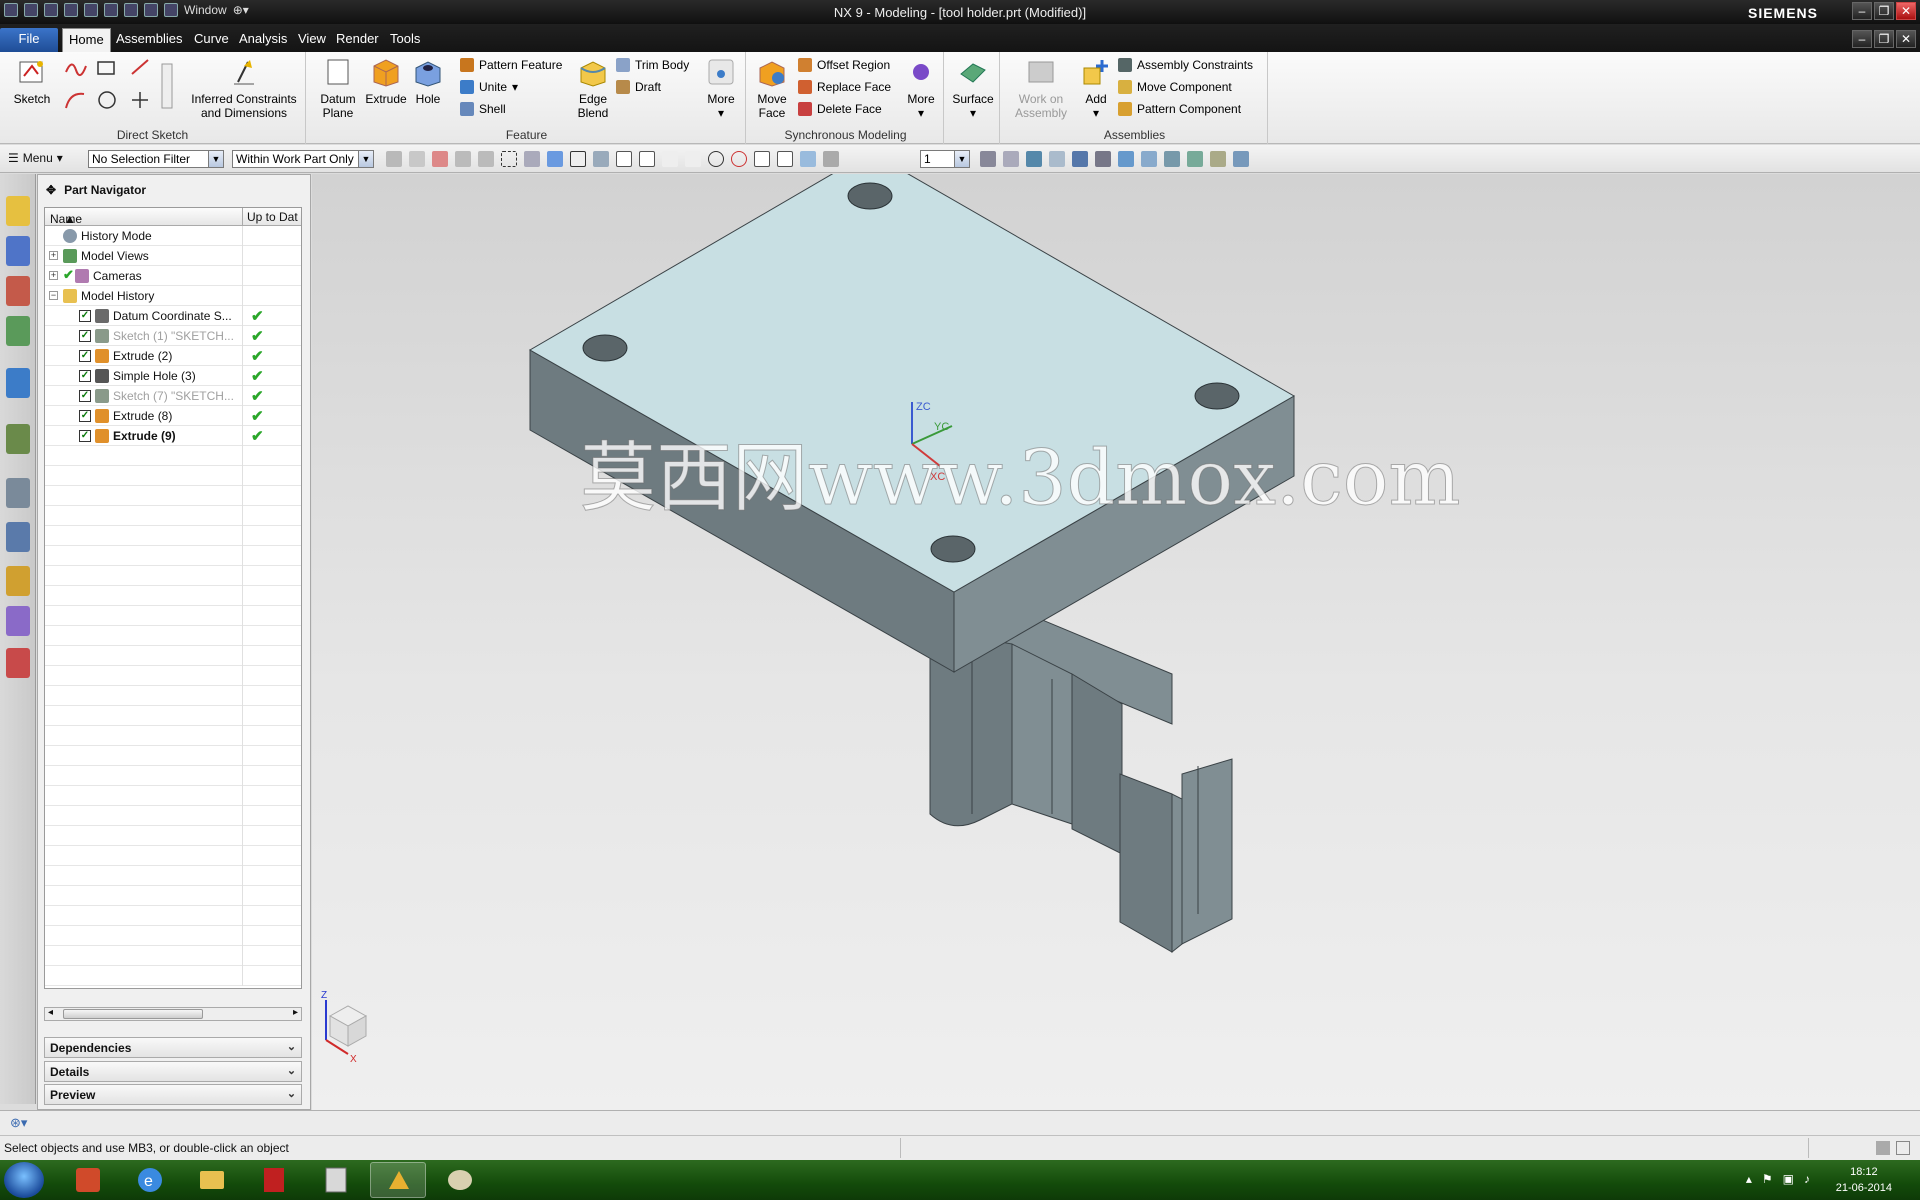 The height and width of the screenshot is (1200, 1920). Describe the element at coordinates (463, 159) in the screenshot. I see `reset-filter-icon` at that location.